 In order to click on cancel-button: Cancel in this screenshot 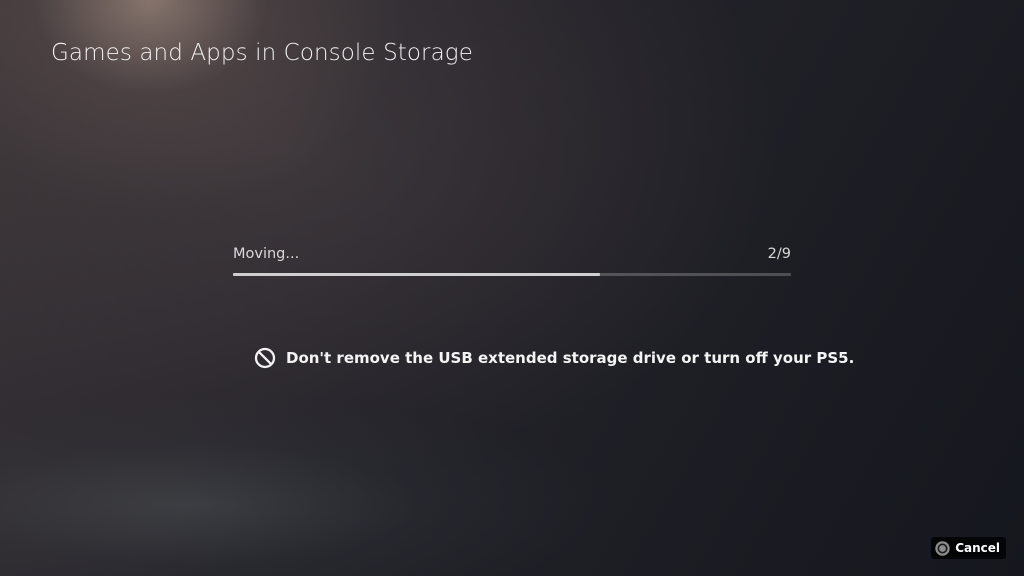, I will do `click(968, 548)`.